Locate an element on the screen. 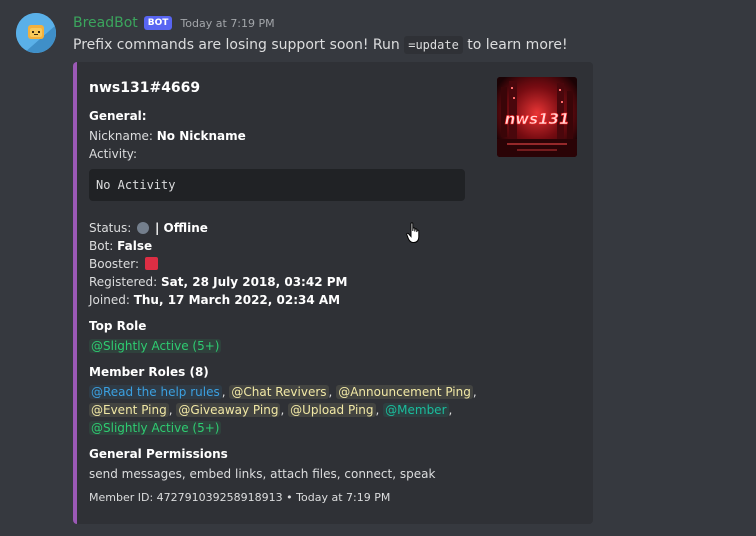 This screenshot has height=536, width=756. booster-line: Booster: is located at coordinates (123, 264).